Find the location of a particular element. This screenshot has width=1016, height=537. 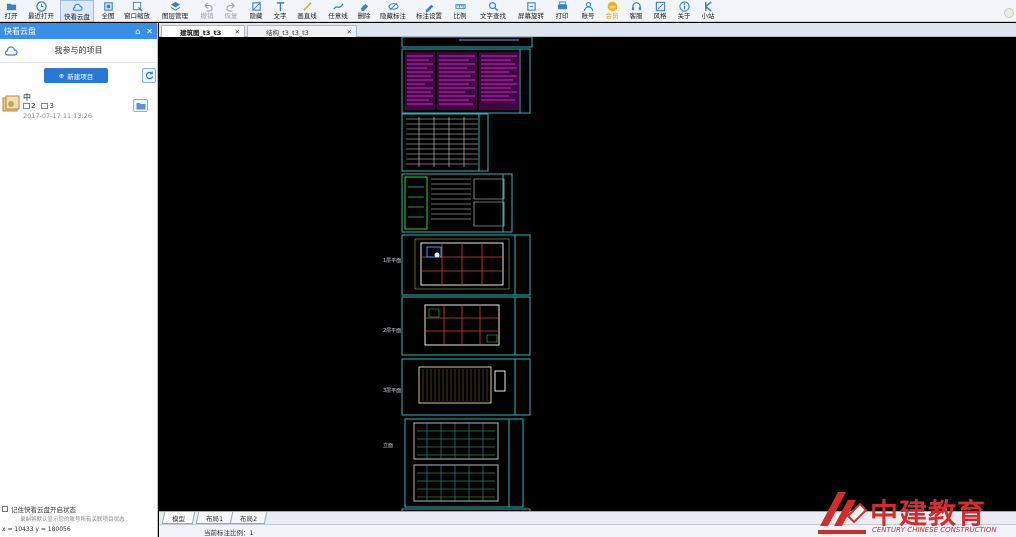

open-folder-button is located at coordinates (140, 105).